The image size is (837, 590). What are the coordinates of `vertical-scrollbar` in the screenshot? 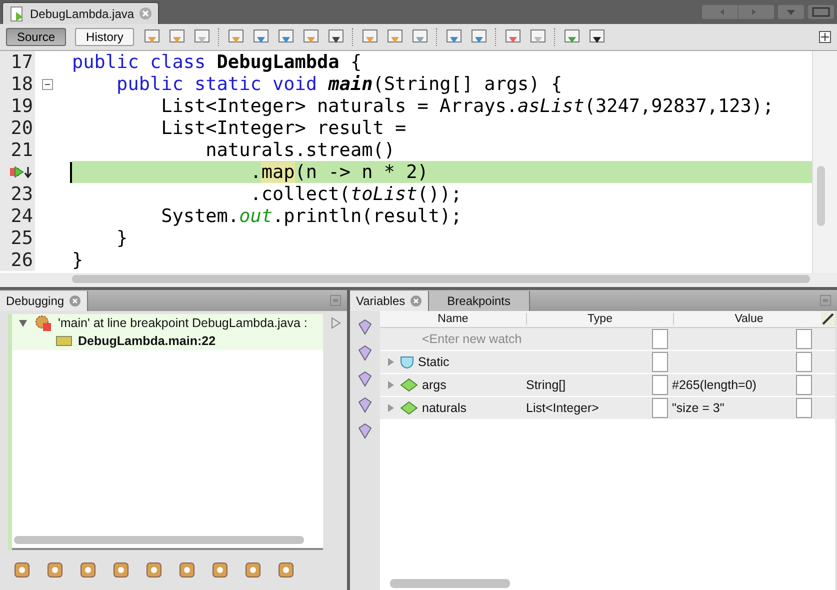 It's located at (824, 162).